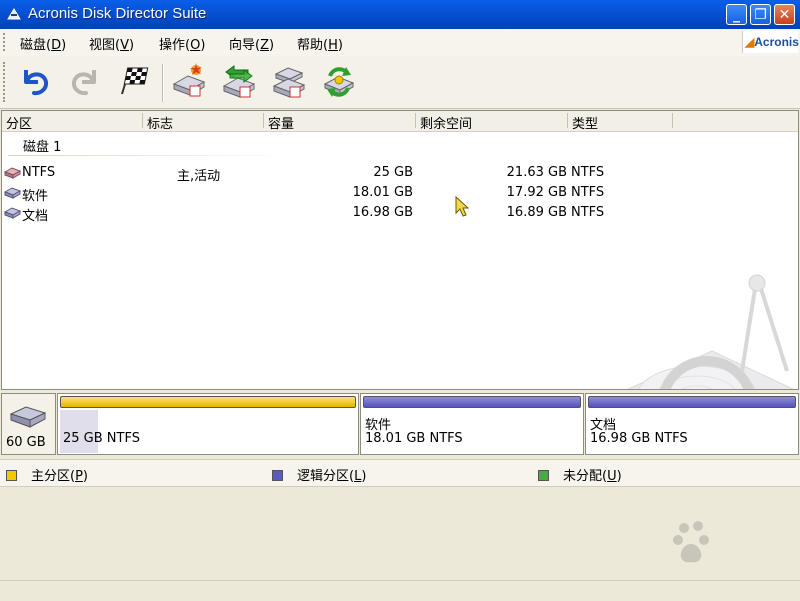  I want to click on undo-icon, so click(36, 83).